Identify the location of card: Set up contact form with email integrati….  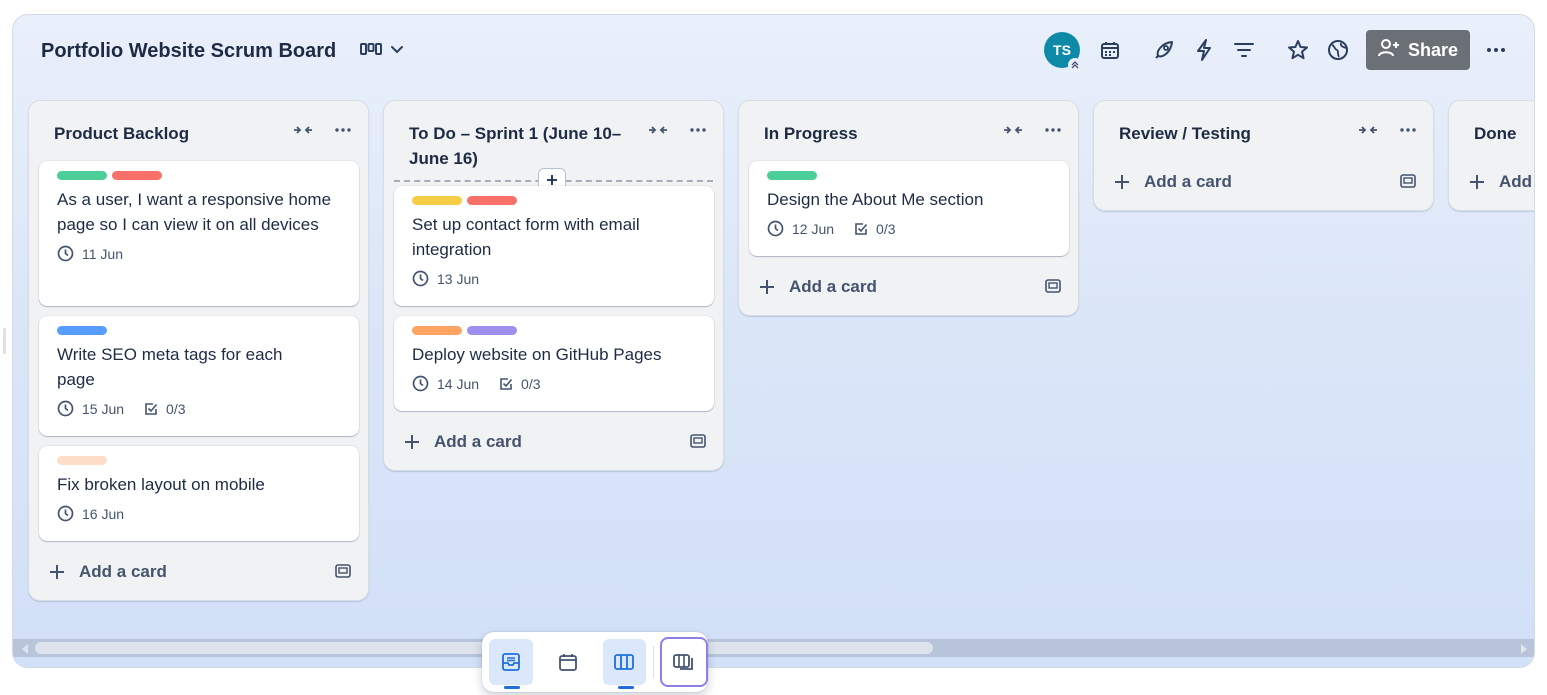
(554, 246).